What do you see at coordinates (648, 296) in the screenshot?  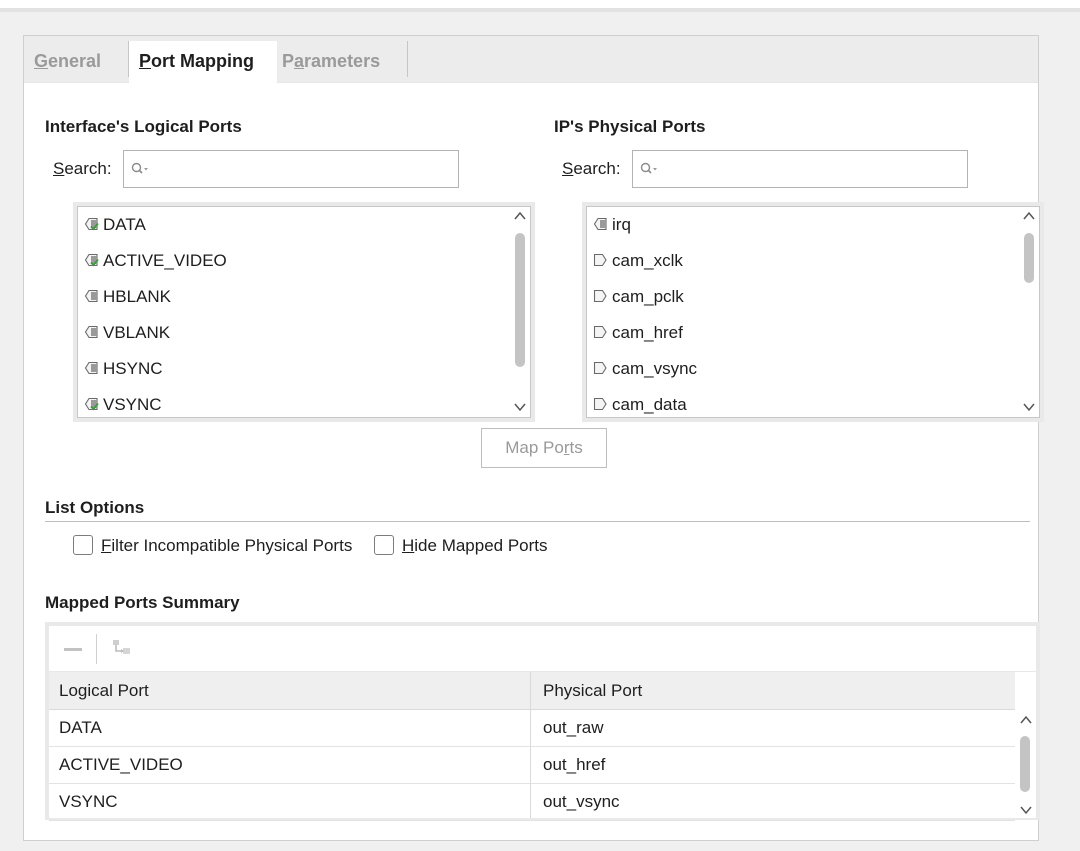 I see `physical-port-name: cam_pclk` at bounding box center [648, 296].